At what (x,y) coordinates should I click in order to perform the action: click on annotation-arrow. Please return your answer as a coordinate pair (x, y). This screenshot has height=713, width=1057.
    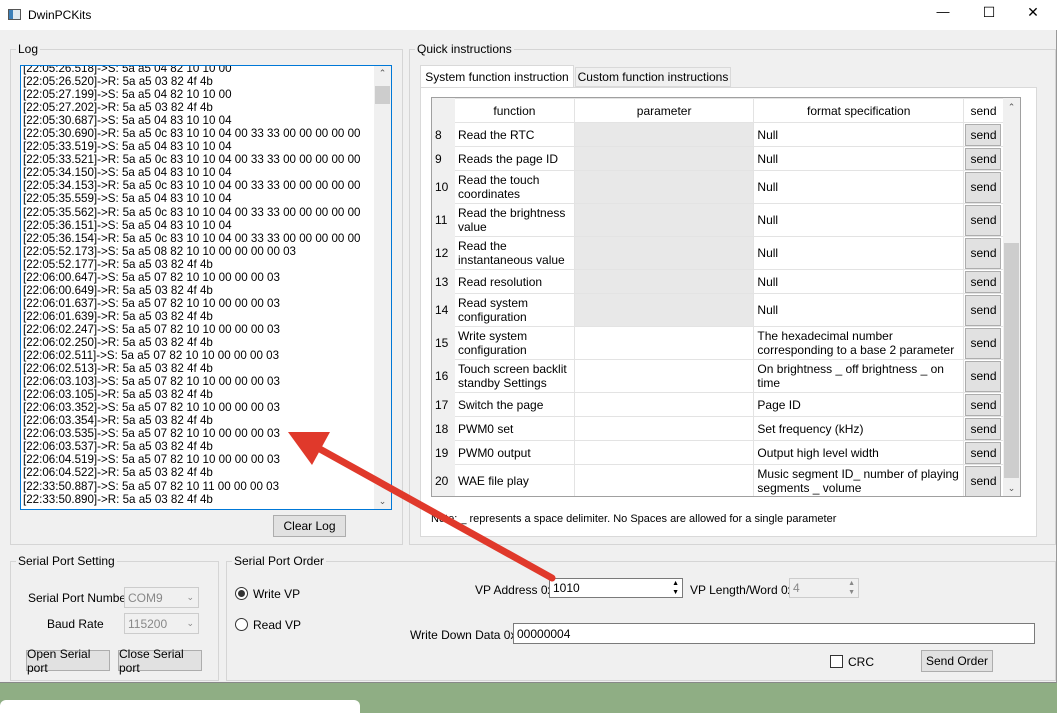
    Looking at the image, I should click on (422, 507).